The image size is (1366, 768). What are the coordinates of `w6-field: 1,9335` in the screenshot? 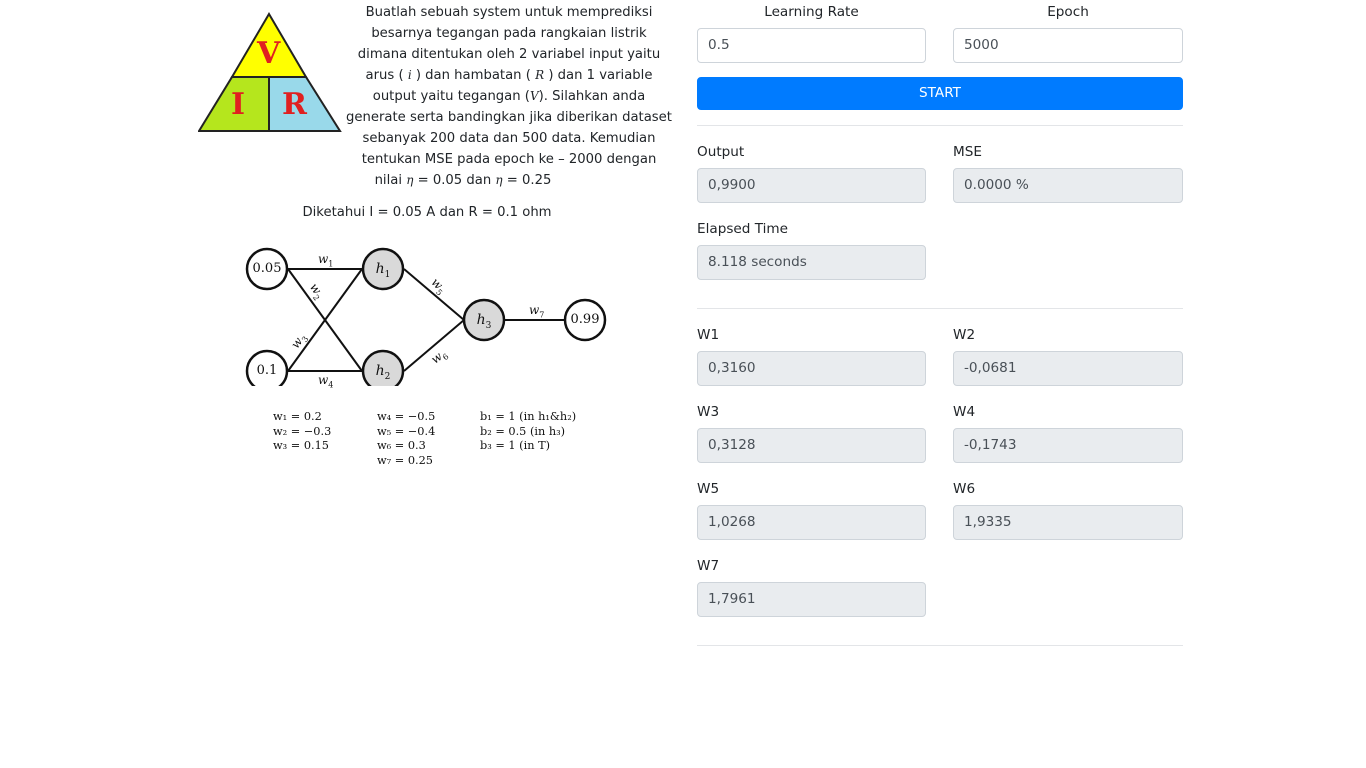 It's located at (1068, 522).